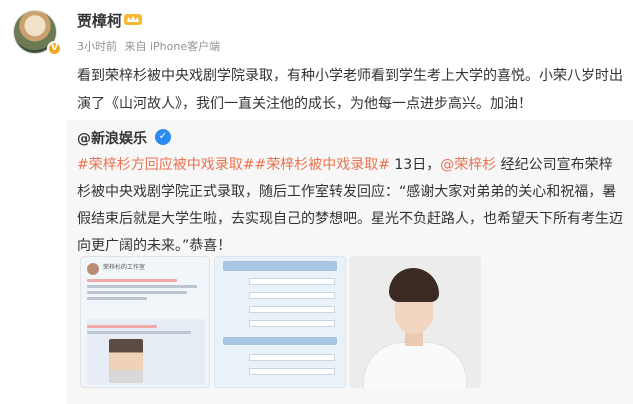 The image size is (633, 404). Describe the element at coordinates (321, 165) in the screenshot. I see `topic-tag: #荣梓杉被中戏录取#` at that location.